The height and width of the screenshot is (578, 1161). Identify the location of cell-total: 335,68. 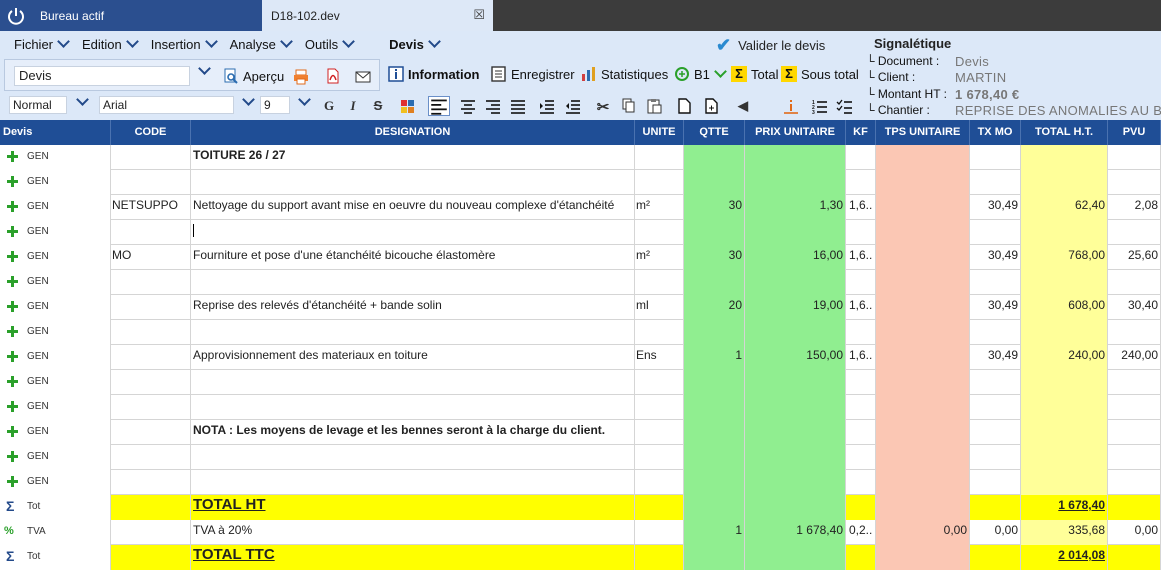
(1064, 532).